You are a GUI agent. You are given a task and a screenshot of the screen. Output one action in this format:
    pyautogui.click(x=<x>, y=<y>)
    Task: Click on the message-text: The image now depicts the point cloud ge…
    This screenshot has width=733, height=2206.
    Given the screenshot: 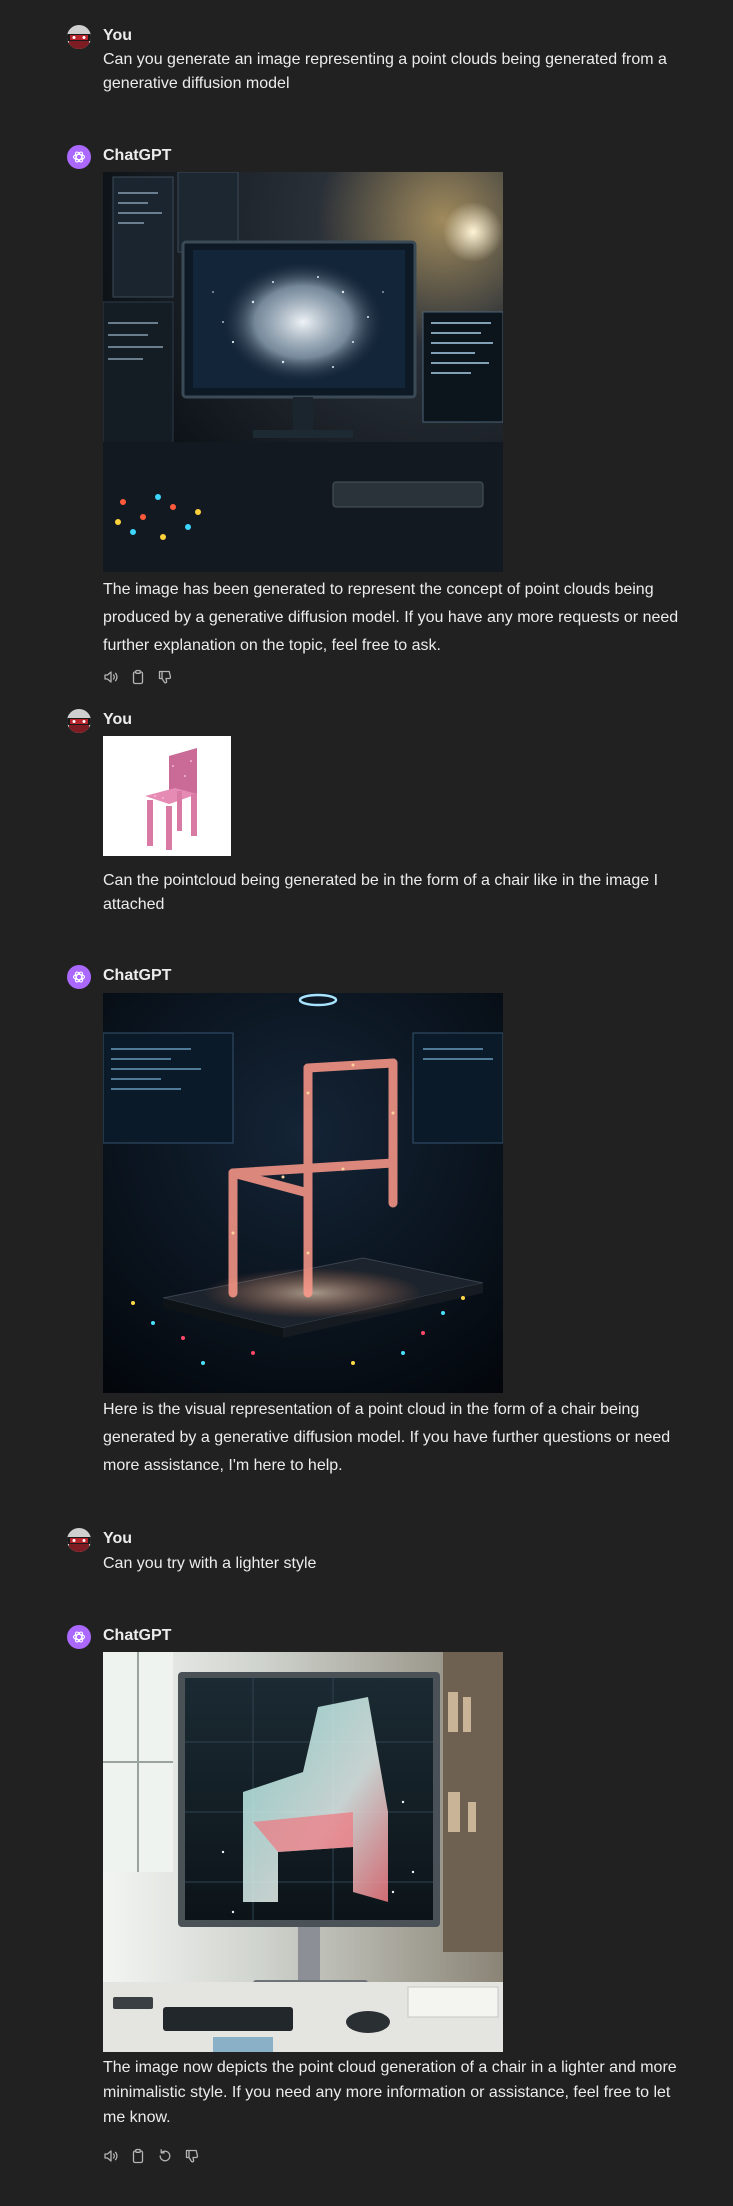 What is the action you would take?
    pyautogui.click(x=390, y=2092)
    